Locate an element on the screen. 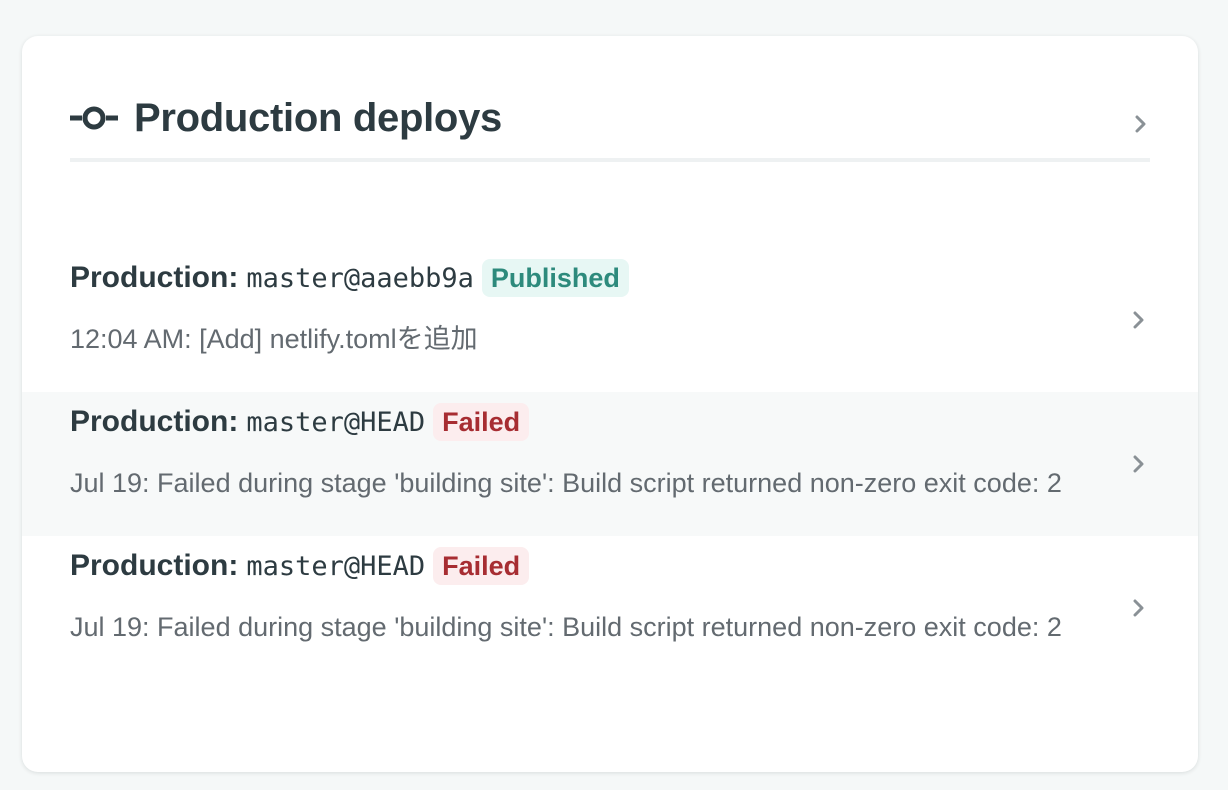  production-deploys-header-link: Production deploys is located at coordinates (610, 125).